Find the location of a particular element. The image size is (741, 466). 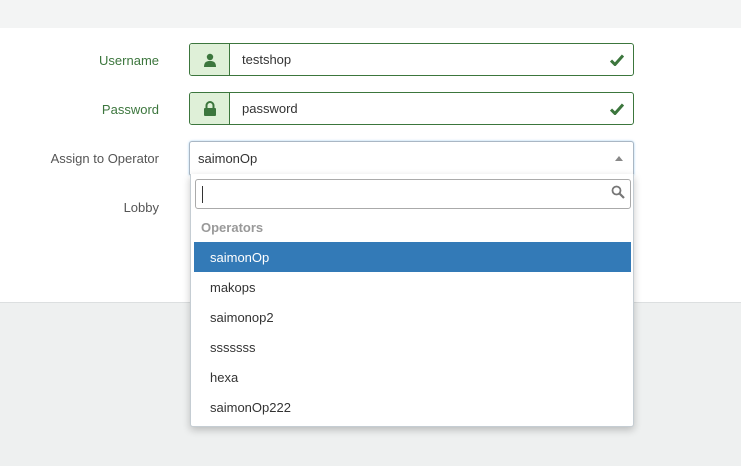

lock-icon is located at coordinates (210, 108).